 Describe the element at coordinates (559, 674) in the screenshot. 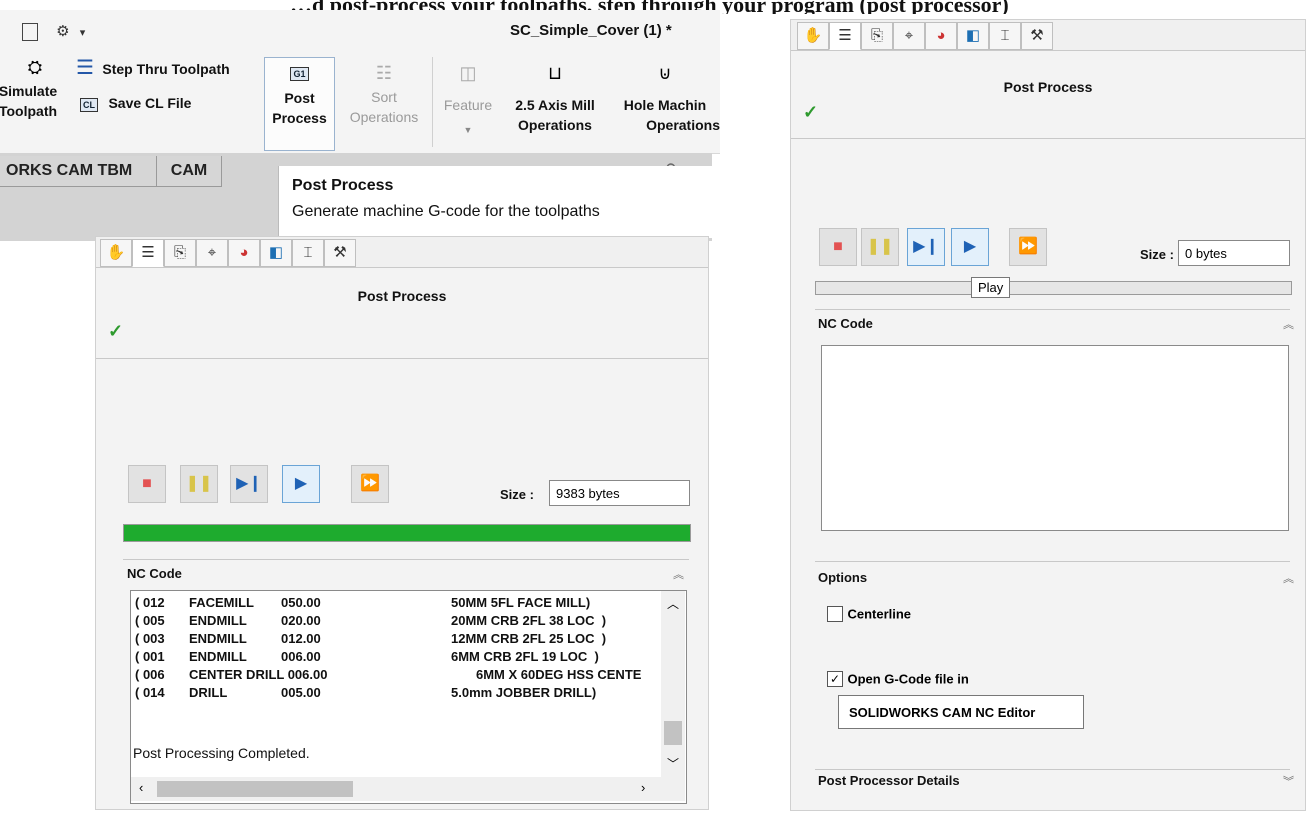

I see `nc-code-cell: 6MM X 60DEG HSS CENTE` at that location.